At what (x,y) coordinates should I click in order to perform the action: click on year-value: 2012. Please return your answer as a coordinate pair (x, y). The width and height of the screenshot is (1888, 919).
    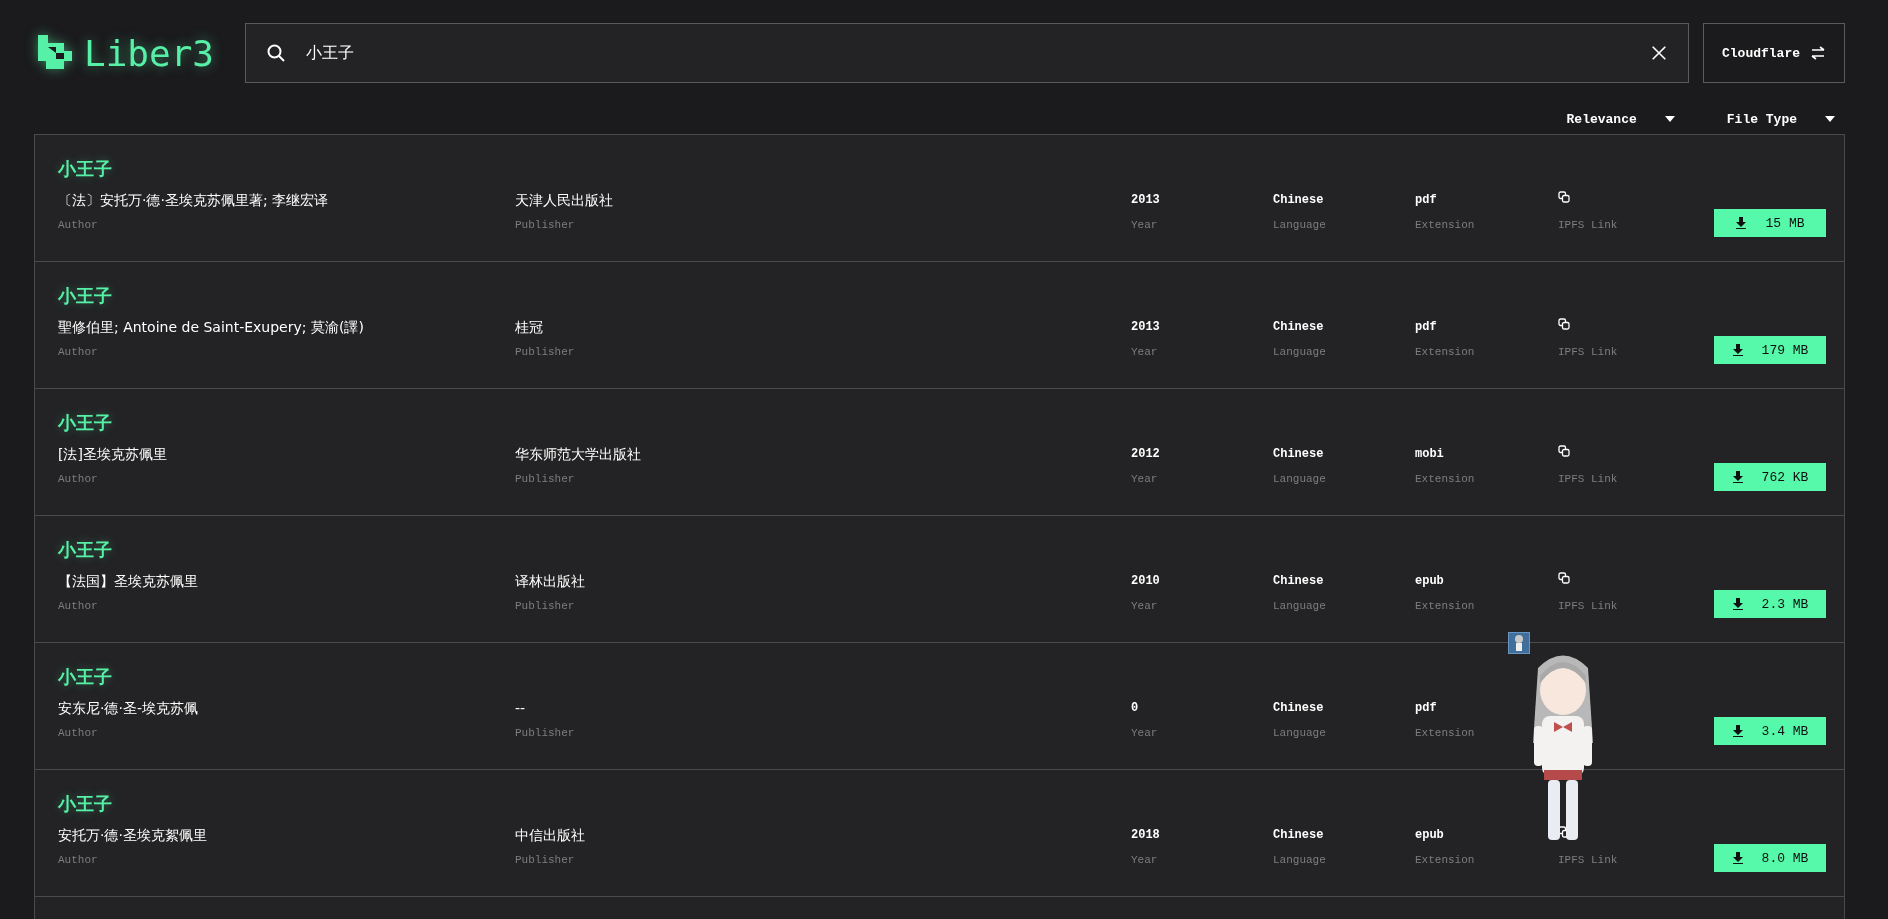
    Looking at the image, I should click on (1146, 454).